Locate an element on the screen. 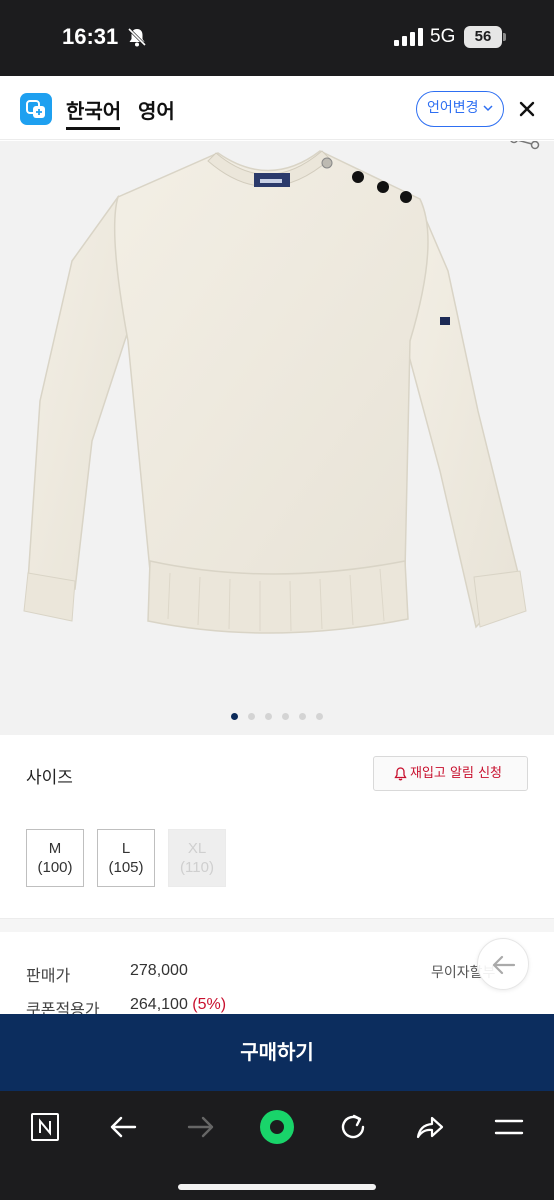  translate-bar: 한국어 영어 언어변경 is located at coordinates (277, 108).